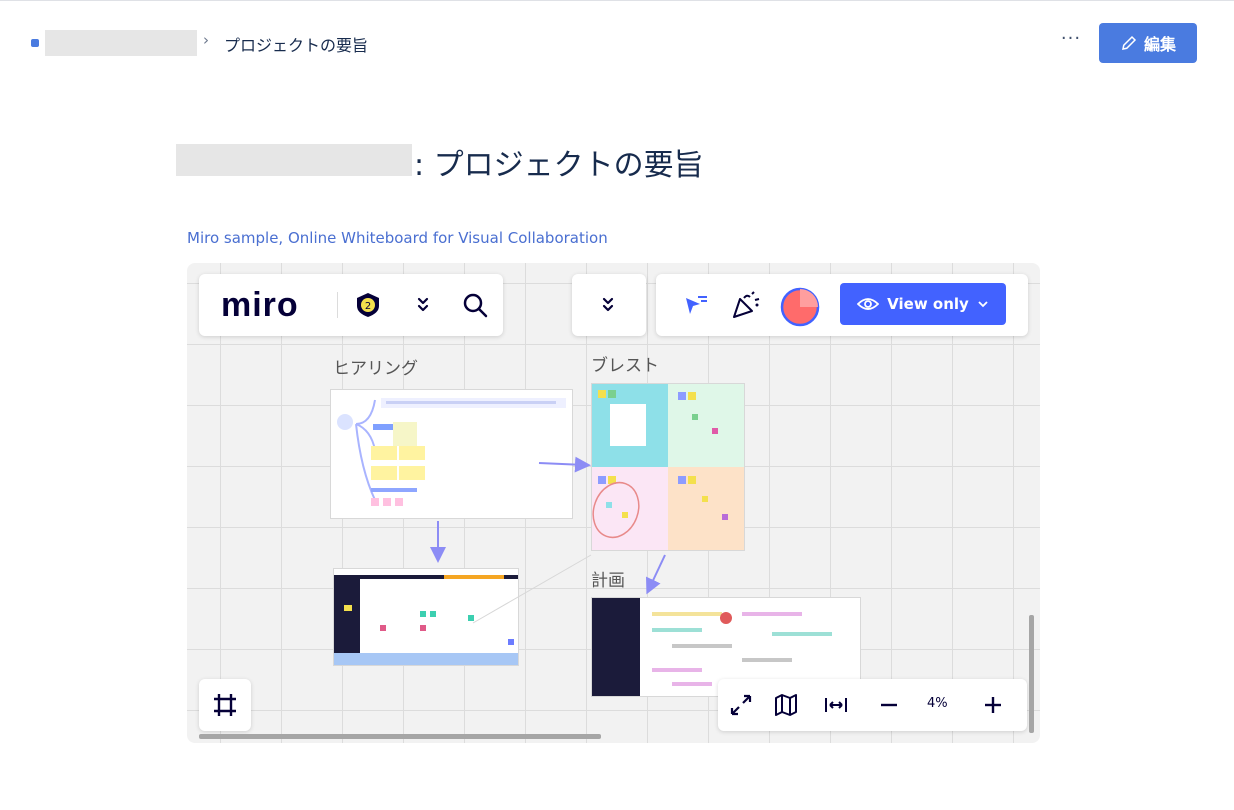  Describe the element at coordinates (741, 705) in the screenshot. I see `expand-icon` at that location.